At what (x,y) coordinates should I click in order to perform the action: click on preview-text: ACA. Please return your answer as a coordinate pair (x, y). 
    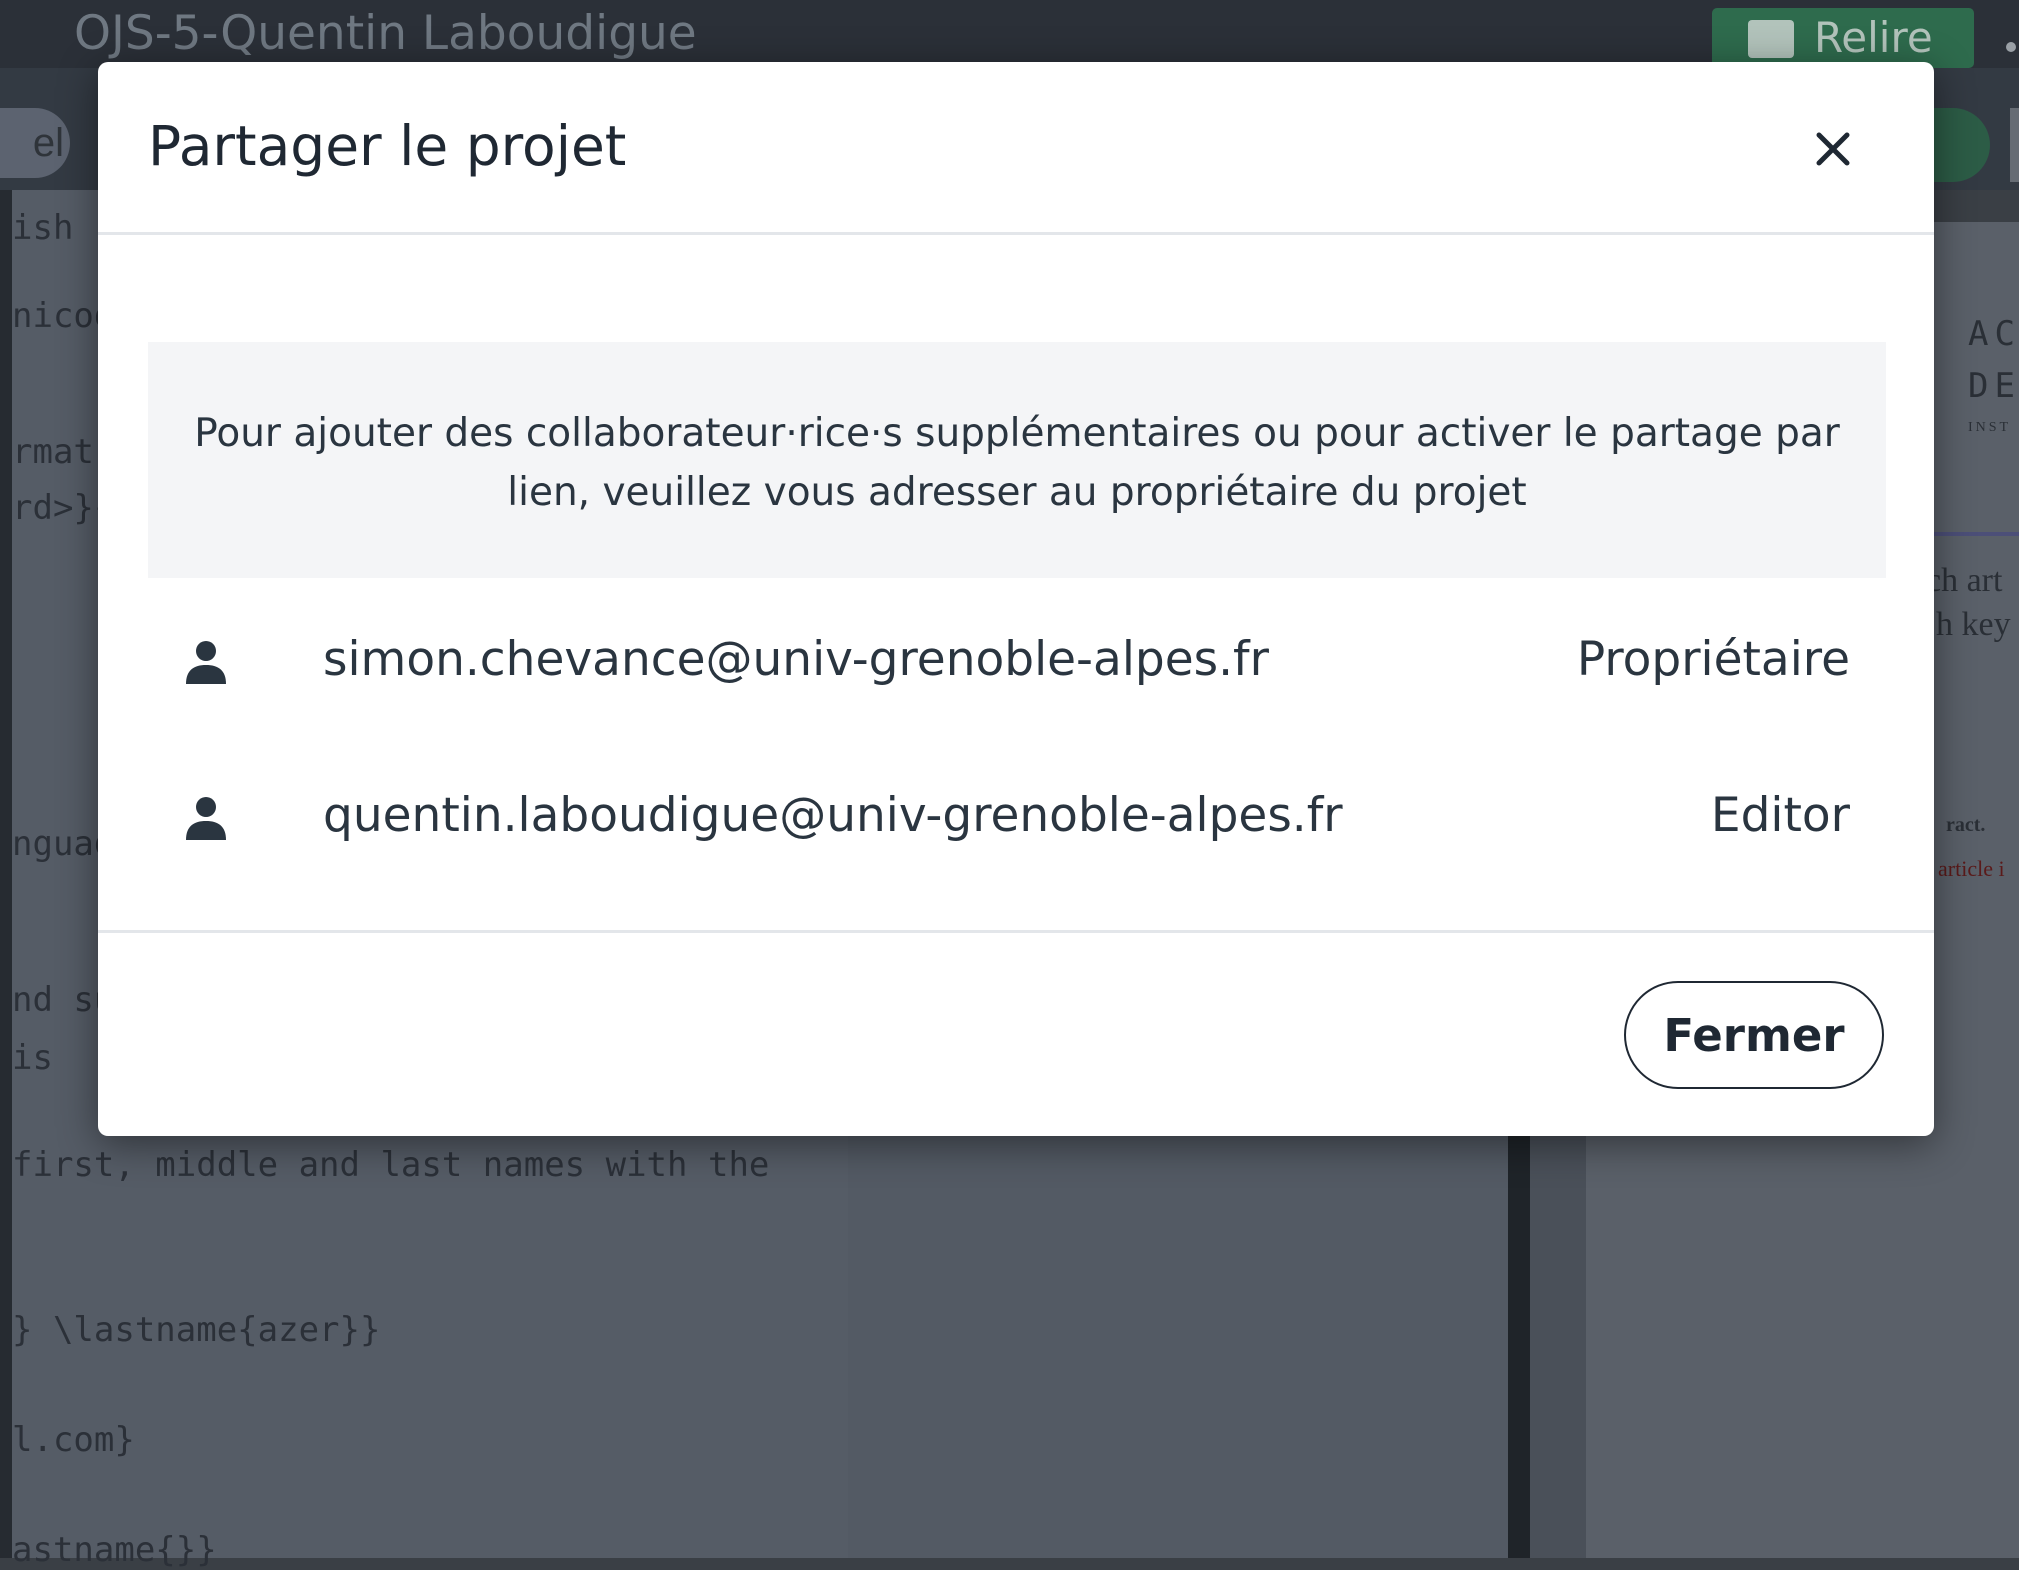
    Looking at the image, I should click on (1993, 334).